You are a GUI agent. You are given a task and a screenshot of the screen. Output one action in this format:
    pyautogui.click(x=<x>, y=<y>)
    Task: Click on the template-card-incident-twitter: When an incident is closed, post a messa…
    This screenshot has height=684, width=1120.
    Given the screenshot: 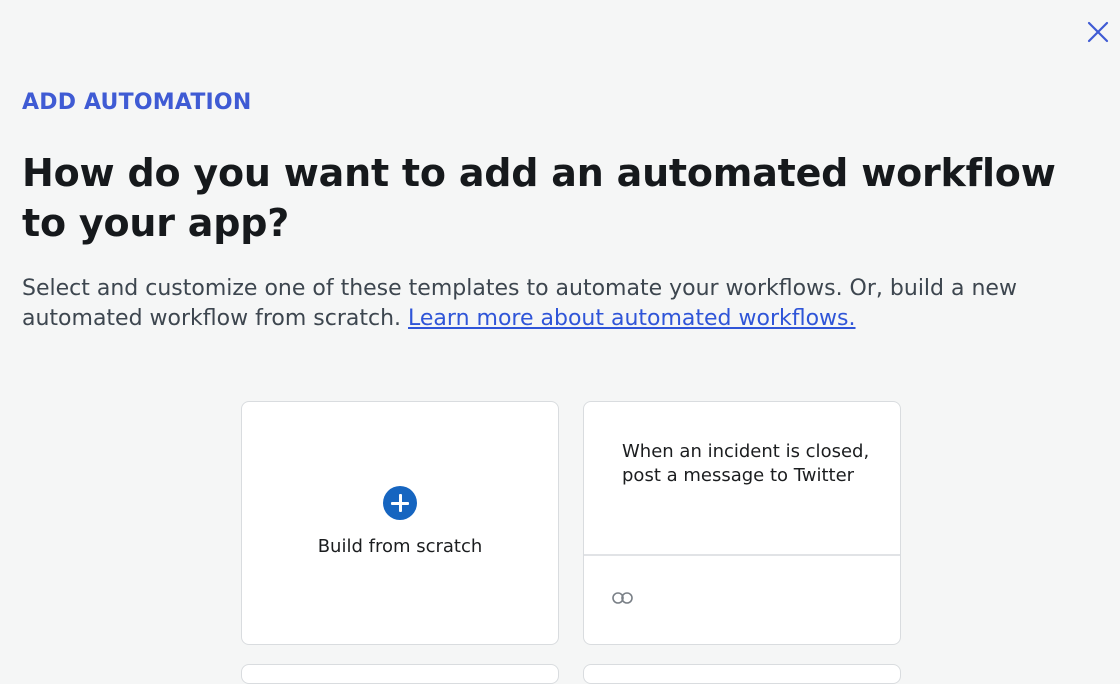 What is the action you would take?
    pyautogui.click(x=742, y=523)
    